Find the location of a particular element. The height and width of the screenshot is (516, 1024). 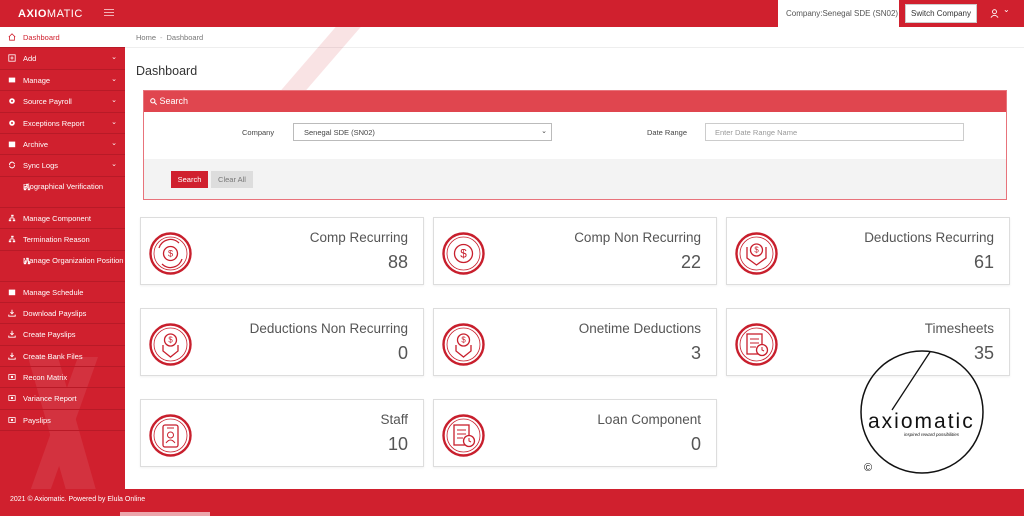

cog-icon is located at coordinates (12, 101).